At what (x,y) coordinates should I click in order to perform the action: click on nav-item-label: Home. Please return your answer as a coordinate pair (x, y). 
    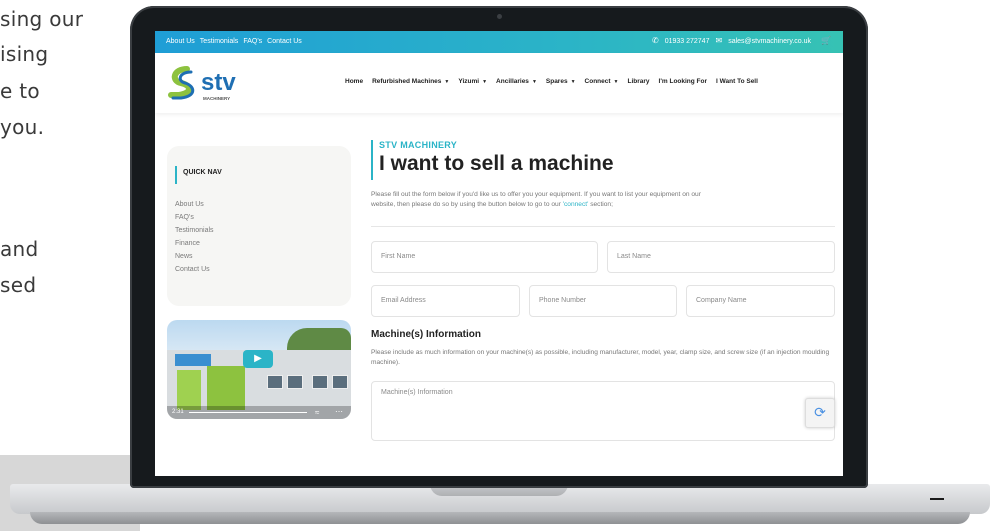
    Looking at the image, I should click on (354, 81).